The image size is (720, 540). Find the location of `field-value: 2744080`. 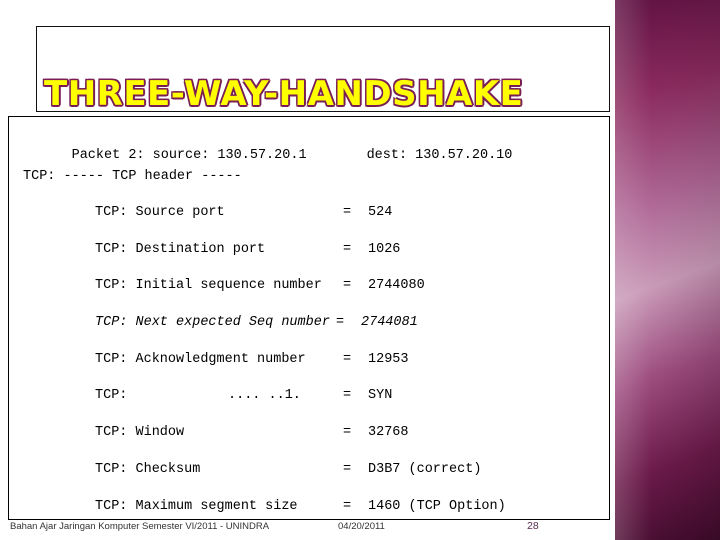

field-value: 2744080 is located at coordinates (396, 286).